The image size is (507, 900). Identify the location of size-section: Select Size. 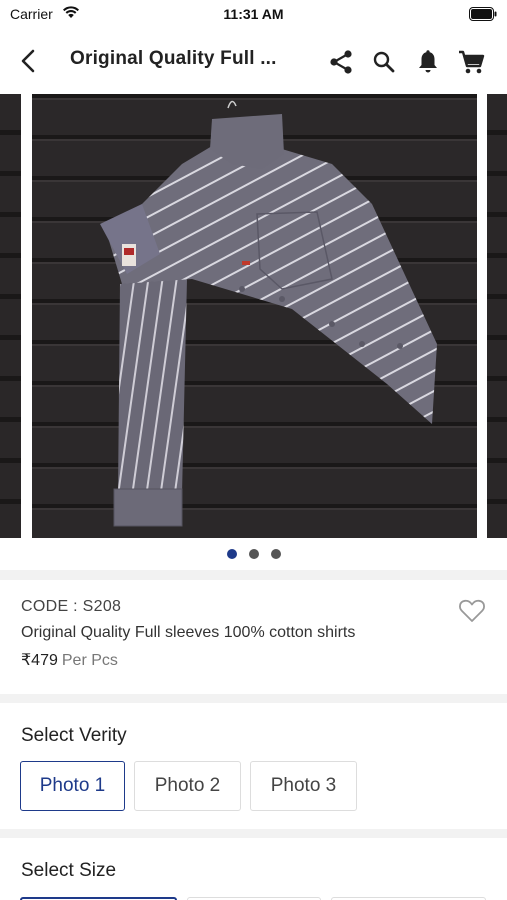
(253, 869).